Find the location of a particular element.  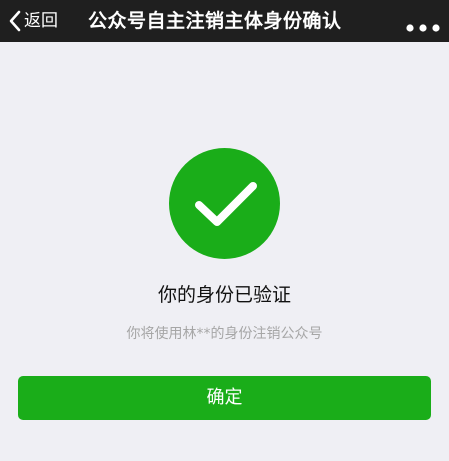

verification-subtext: 你将使用林**的身份注销公众号 is located at coordinates (224, 334).